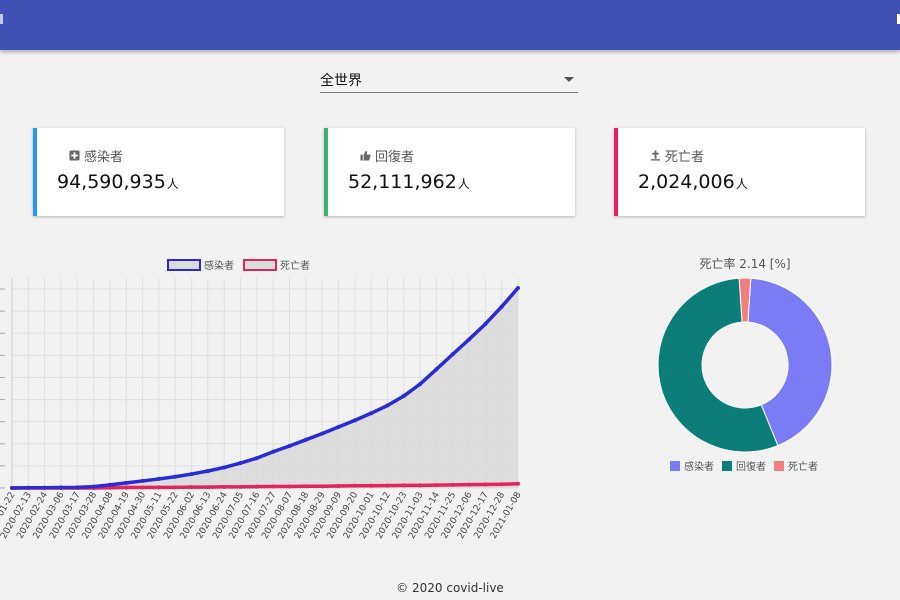  Describe the element at coordinates (395, 157) in the screenshot. I see `recovered-label-text: 回復者` at that location.